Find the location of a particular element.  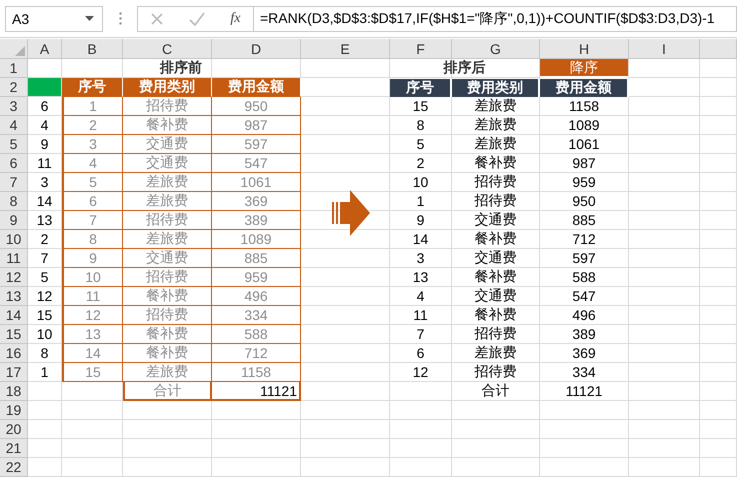

more-icon is located at coordinates (120, 18).